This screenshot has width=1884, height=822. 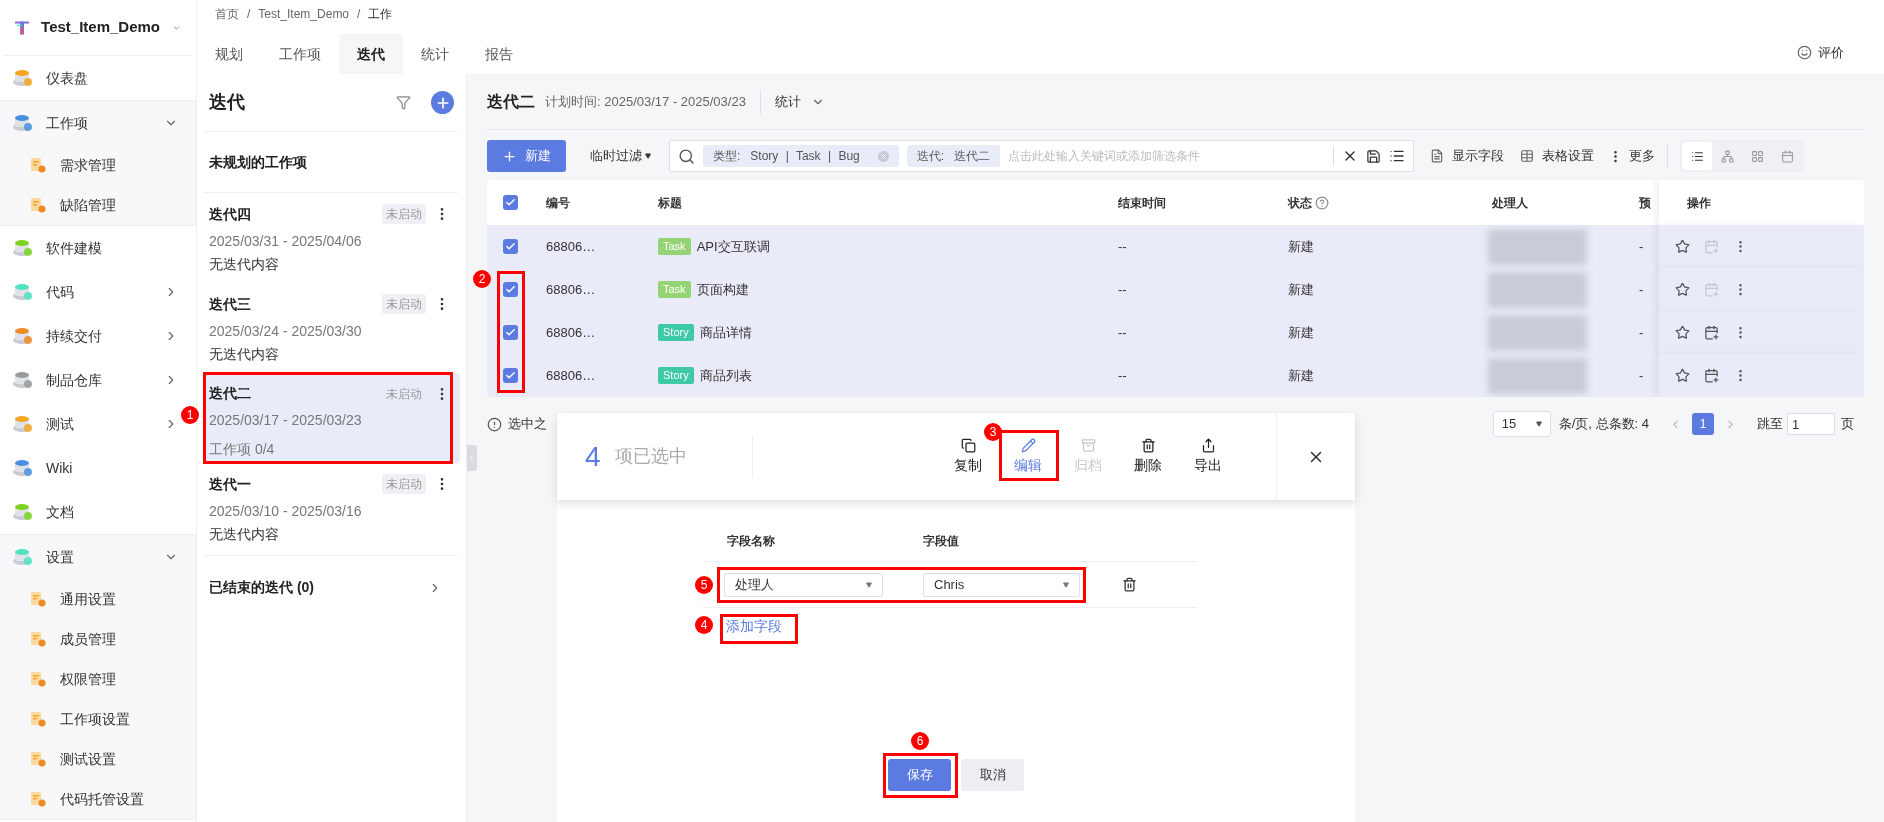 What do you see at coordinates (89, 380) in the screenshot?
I see `sidebar-item: 制品仓库` at bounding box center [89, 380].